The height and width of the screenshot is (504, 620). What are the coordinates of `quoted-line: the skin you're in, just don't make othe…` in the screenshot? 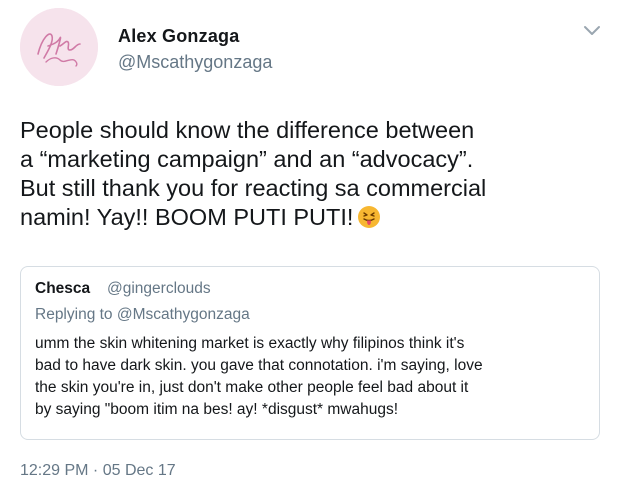 It's located at (252, 387).